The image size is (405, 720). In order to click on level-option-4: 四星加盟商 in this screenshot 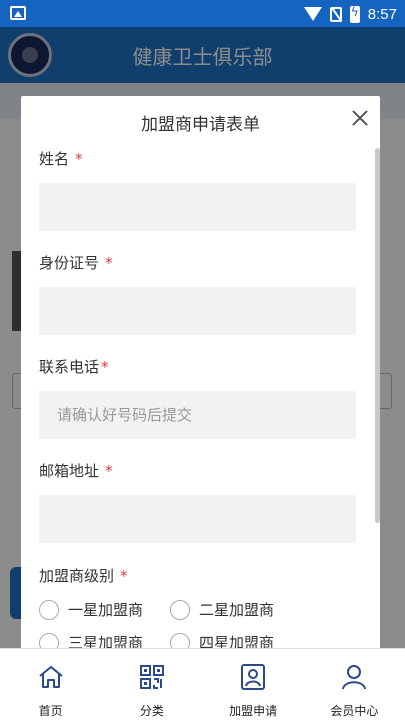, I will do `click(222, 640)`.